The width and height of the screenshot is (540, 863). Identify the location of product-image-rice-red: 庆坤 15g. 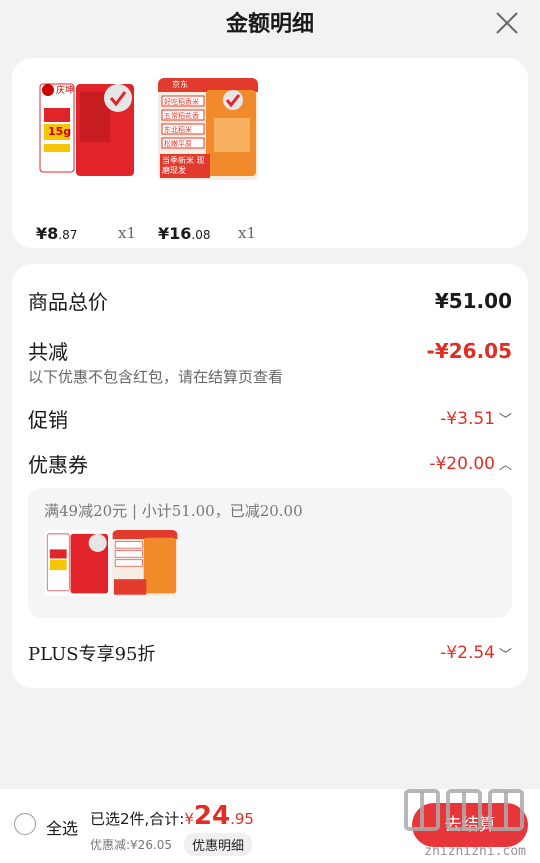
(86, 129).